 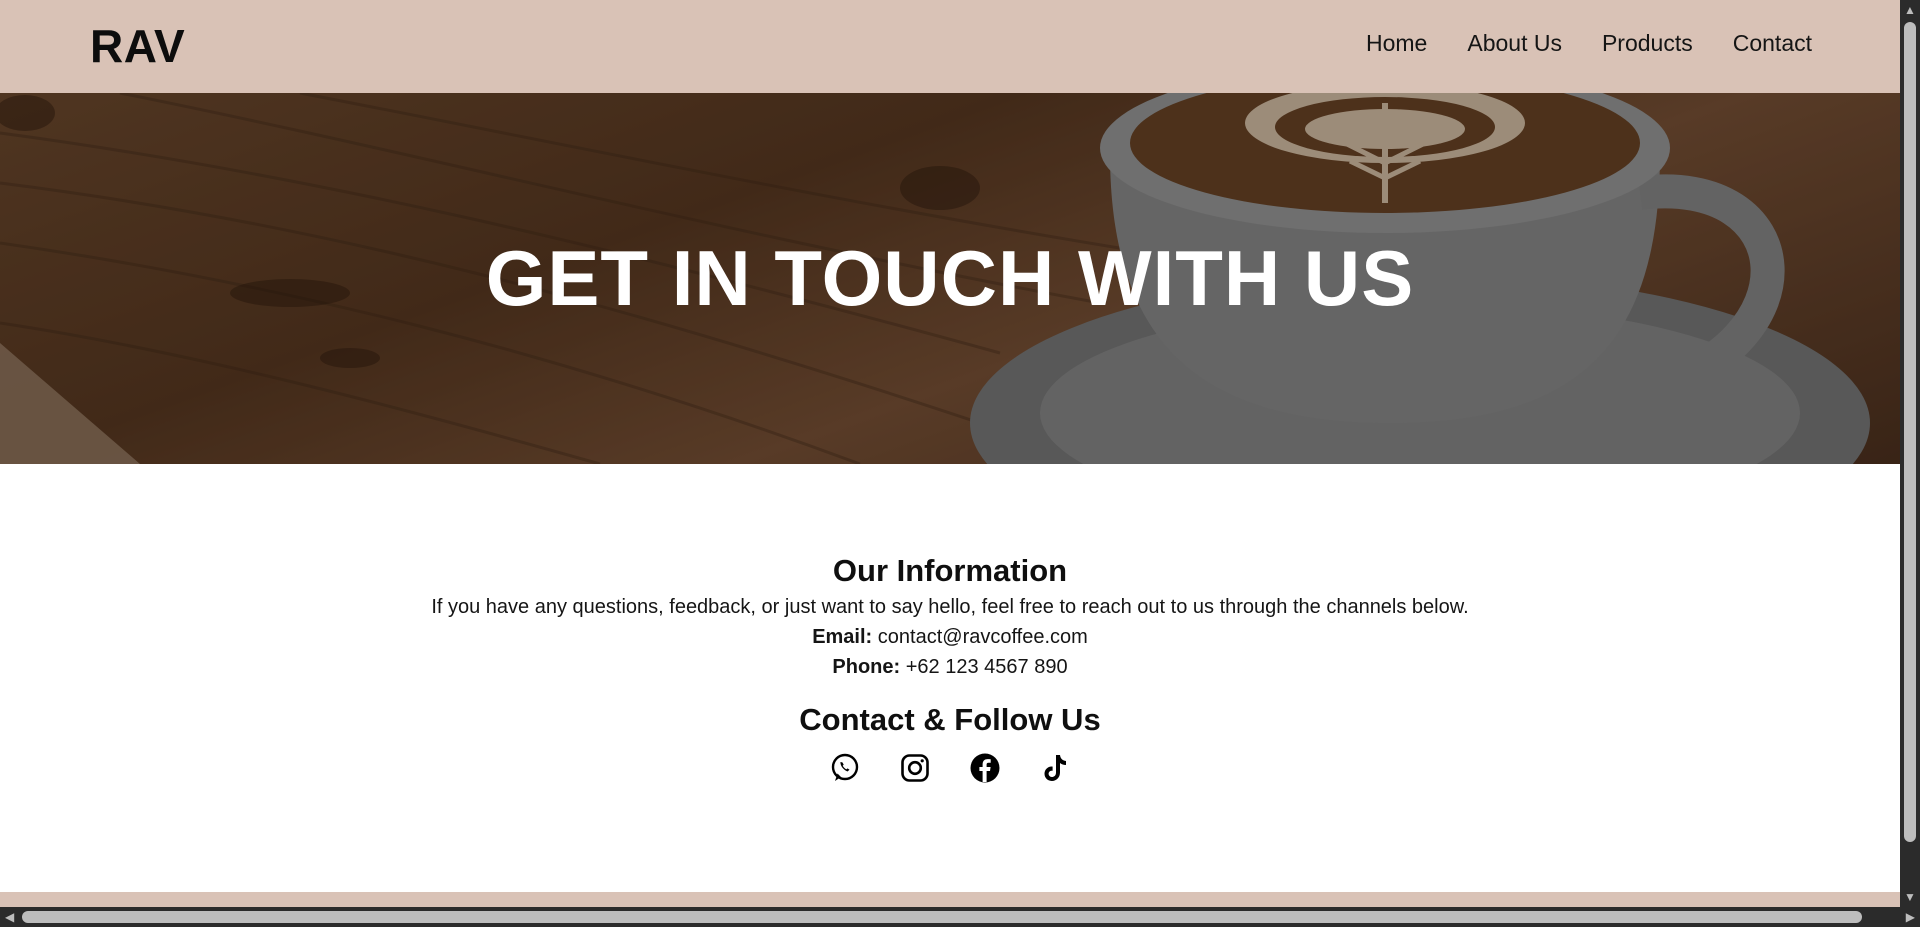 I want to click on nav-contact-link: Contact, so click(x=1772, y=43).